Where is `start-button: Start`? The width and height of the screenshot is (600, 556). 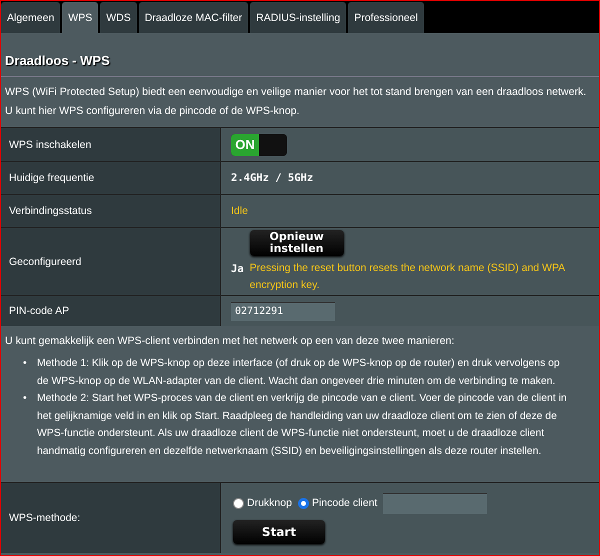 start-button: Start is located at coordinates (279, 532).